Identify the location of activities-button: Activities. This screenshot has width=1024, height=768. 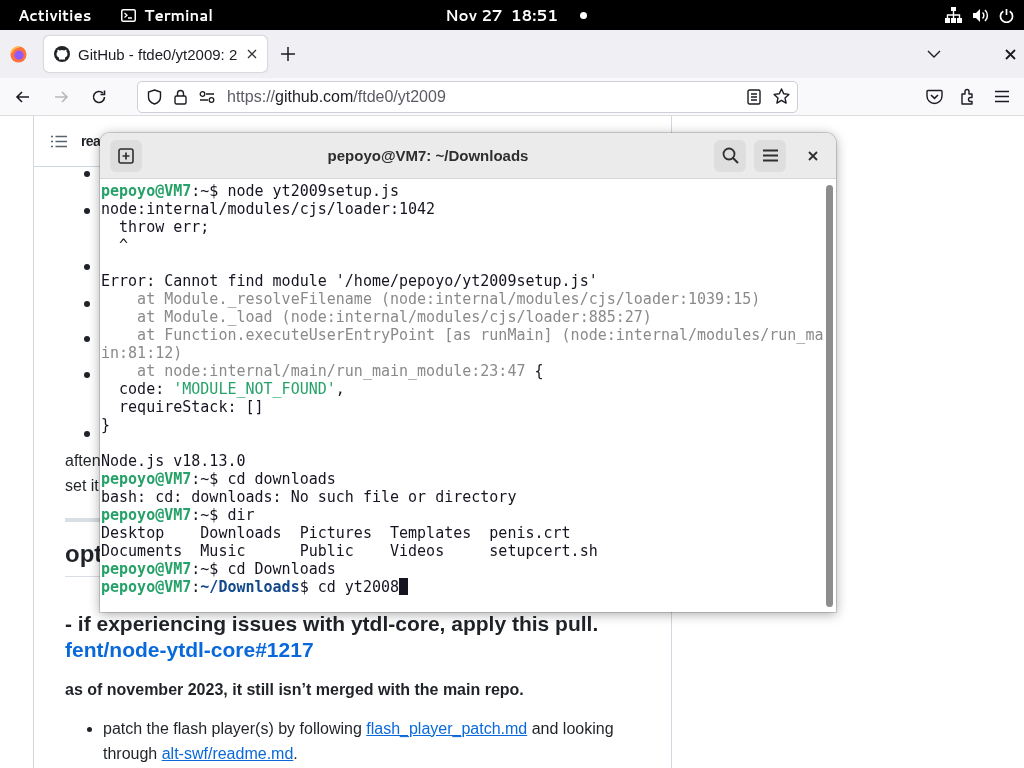
(55, 15).